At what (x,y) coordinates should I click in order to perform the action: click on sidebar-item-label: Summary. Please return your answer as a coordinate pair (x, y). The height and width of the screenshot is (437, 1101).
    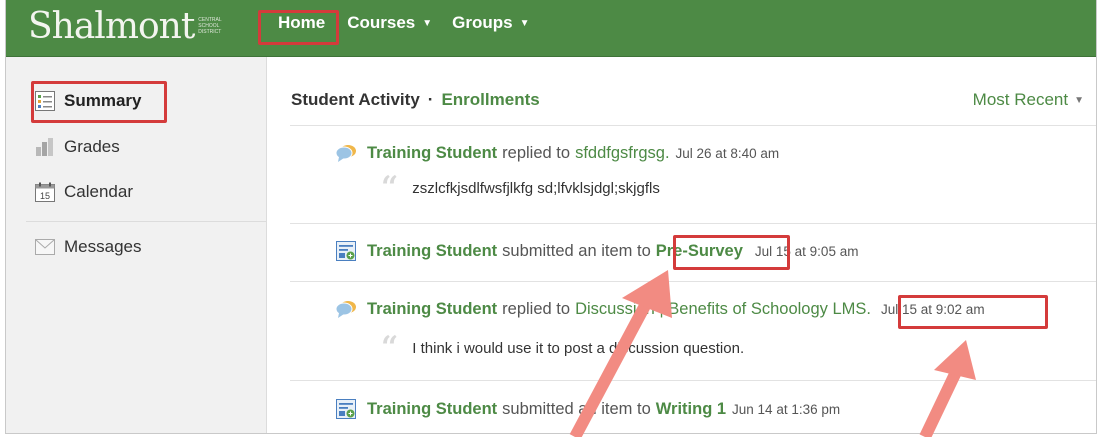
    Looking at the image, I should click on (103, 100).